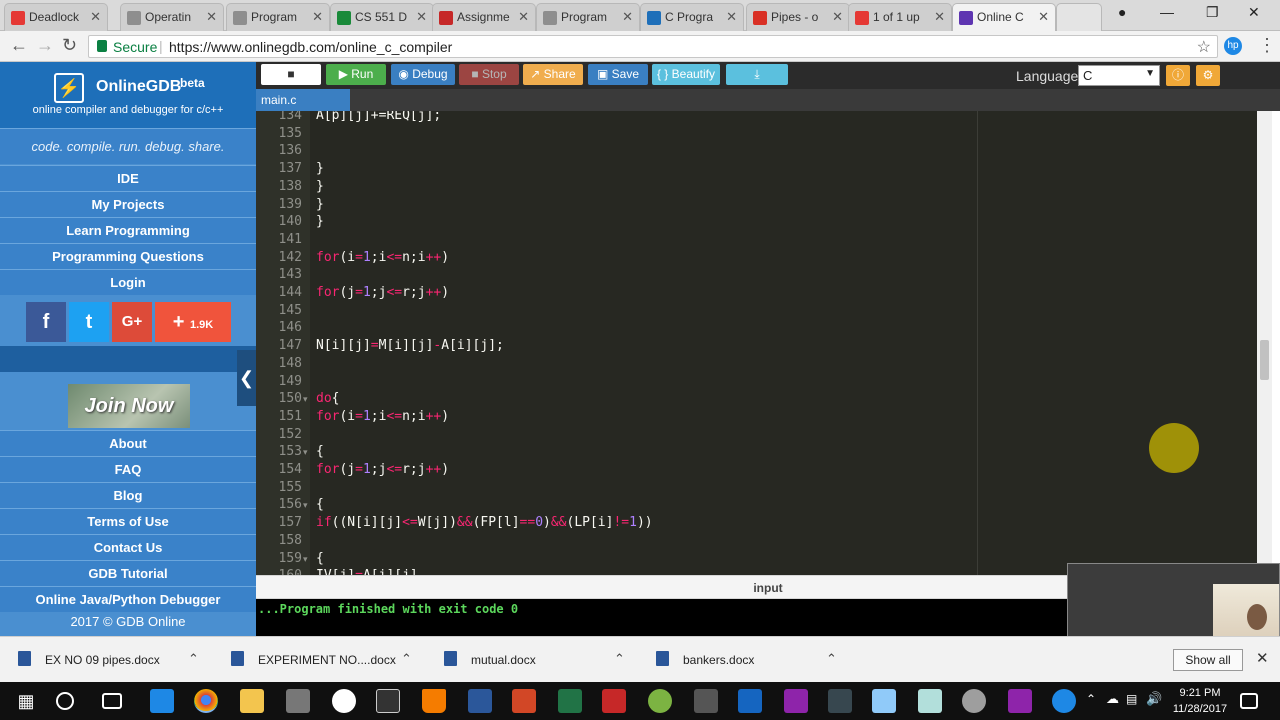 The width and height of the screenshot is (1280, 720). I want to click on sidebar-item-programming-questions: Programming Questions, so click(128, 256).